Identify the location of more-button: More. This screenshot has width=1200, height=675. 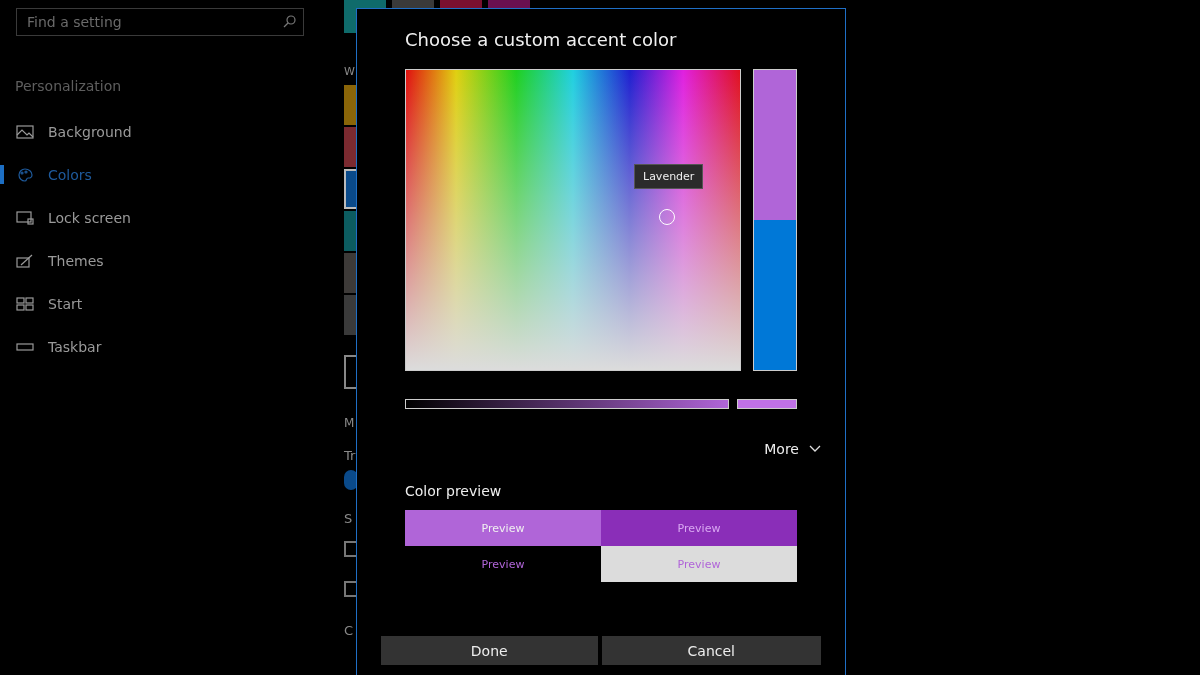
(792, 449).